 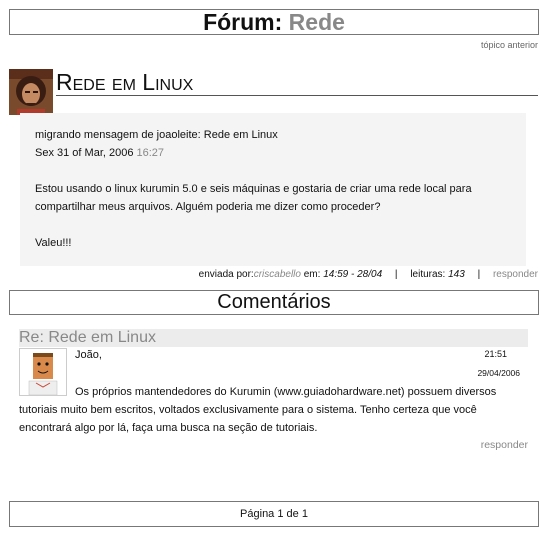 I want to click on forum-header: Fórum: Rede, so click(x=274, y=22).